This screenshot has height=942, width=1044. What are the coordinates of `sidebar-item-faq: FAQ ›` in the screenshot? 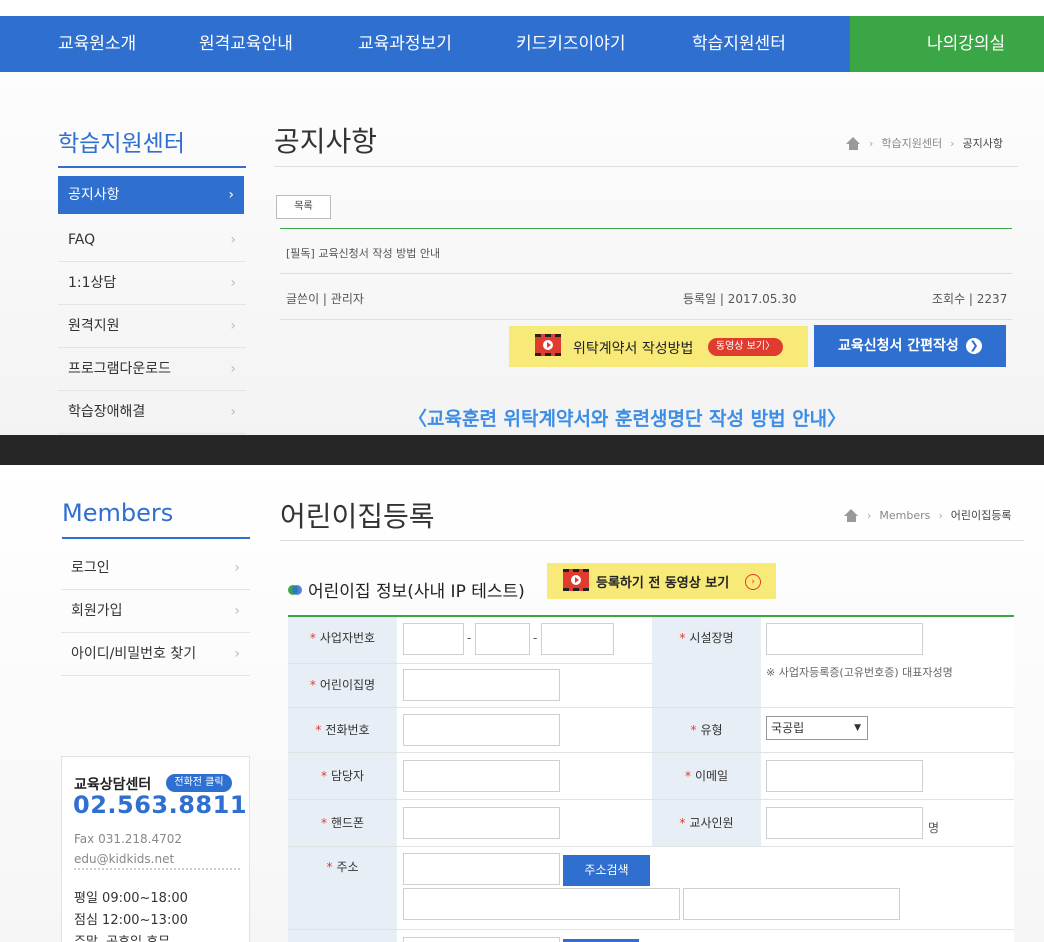 It's located at (152, 240).